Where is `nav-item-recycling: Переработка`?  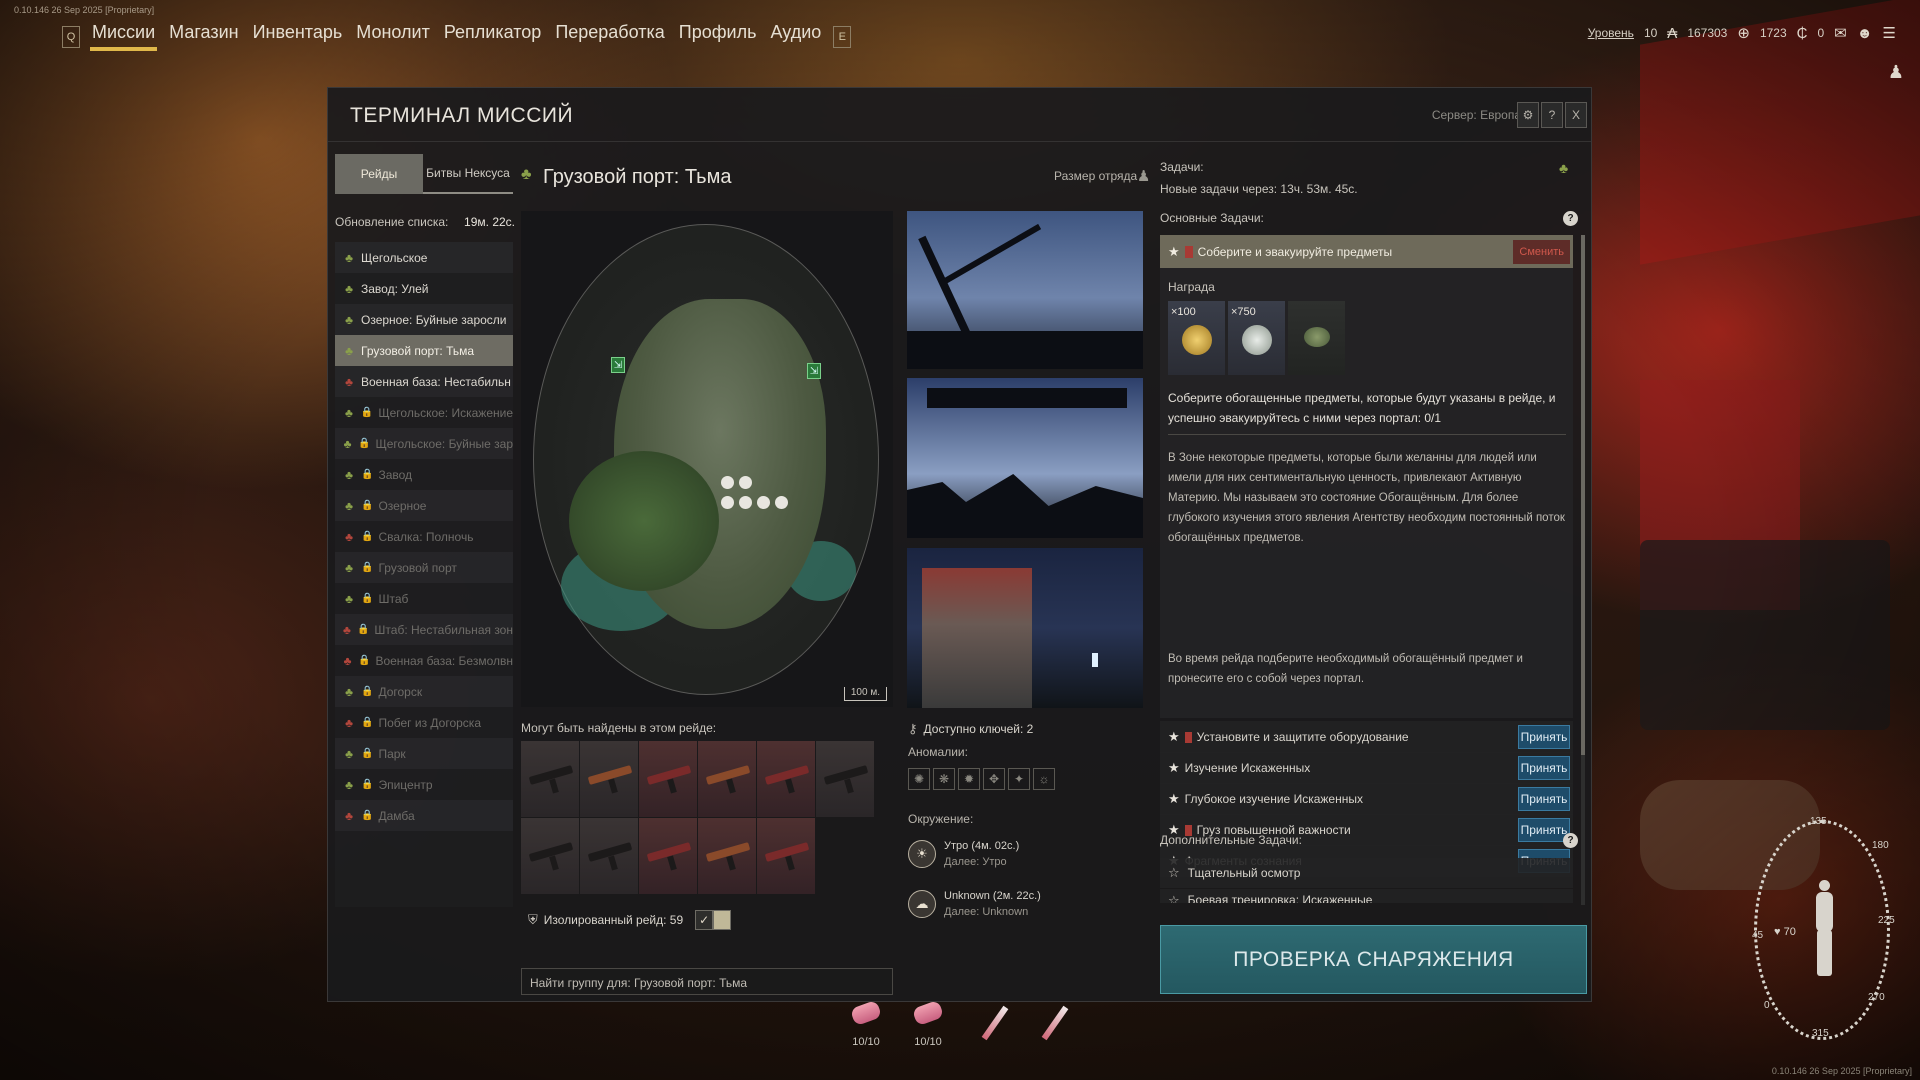
nav-item-recycling: Переработка is located at coordinates (609, 36).